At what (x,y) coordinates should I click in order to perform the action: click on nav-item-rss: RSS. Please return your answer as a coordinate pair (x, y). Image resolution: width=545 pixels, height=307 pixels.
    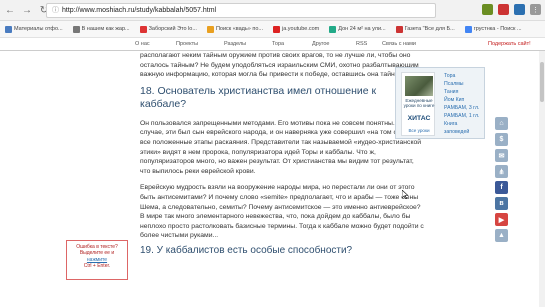
    Looking at the image, I should click on (361, 44).